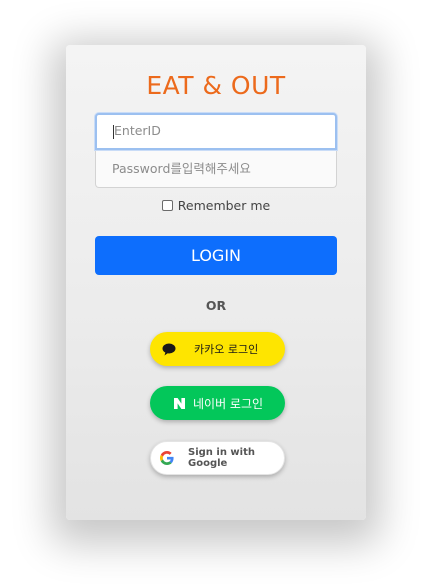 Image resolution: width=435 pixels, height=588 pixels. Describe the element at coordinates (221, 458) in the screenshot. I see `google-signin-label: Sign in with Google` at that location.